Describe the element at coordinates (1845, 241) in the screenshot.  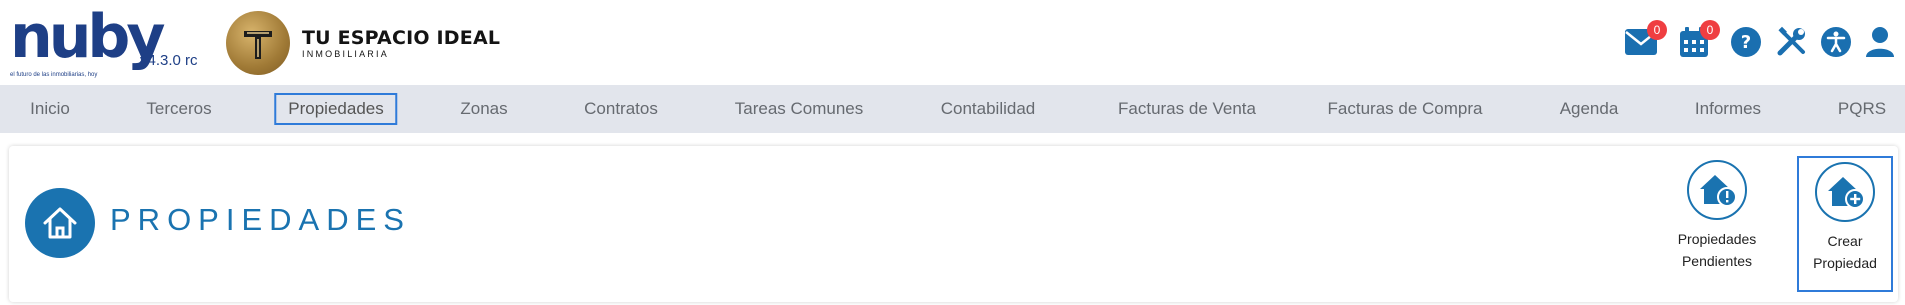
I see `create-property-line1: Crear` at that location.